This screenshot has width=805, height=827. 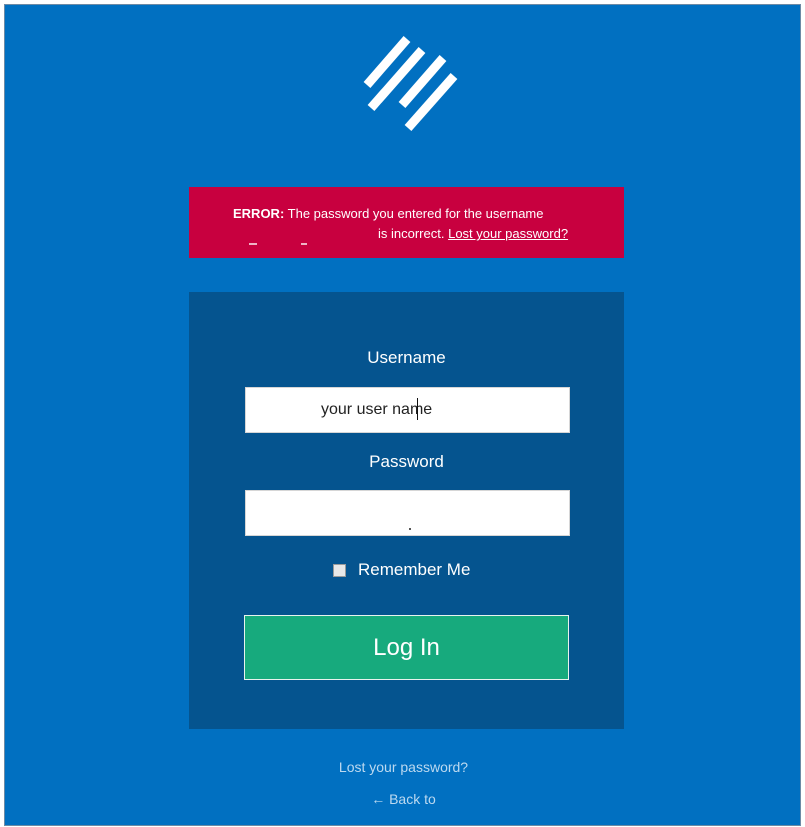 What do you see at coordinates (259, 213) in the screenshot?
I see `error-label: ERROR:` at bounding box center [259, 213].